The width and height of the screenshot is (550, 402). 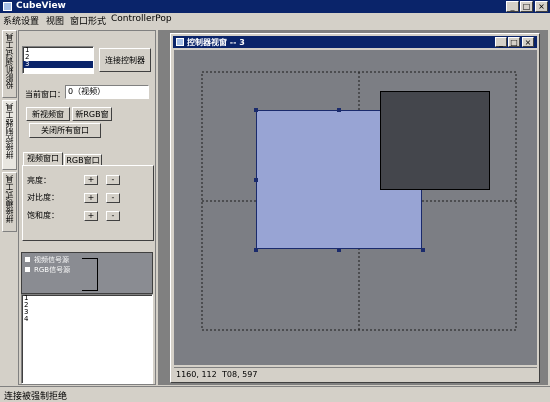 What do you see at coordinates (180, 42) in the screenshot?
I see `child-window-icon` at bounding box center [180, 42].